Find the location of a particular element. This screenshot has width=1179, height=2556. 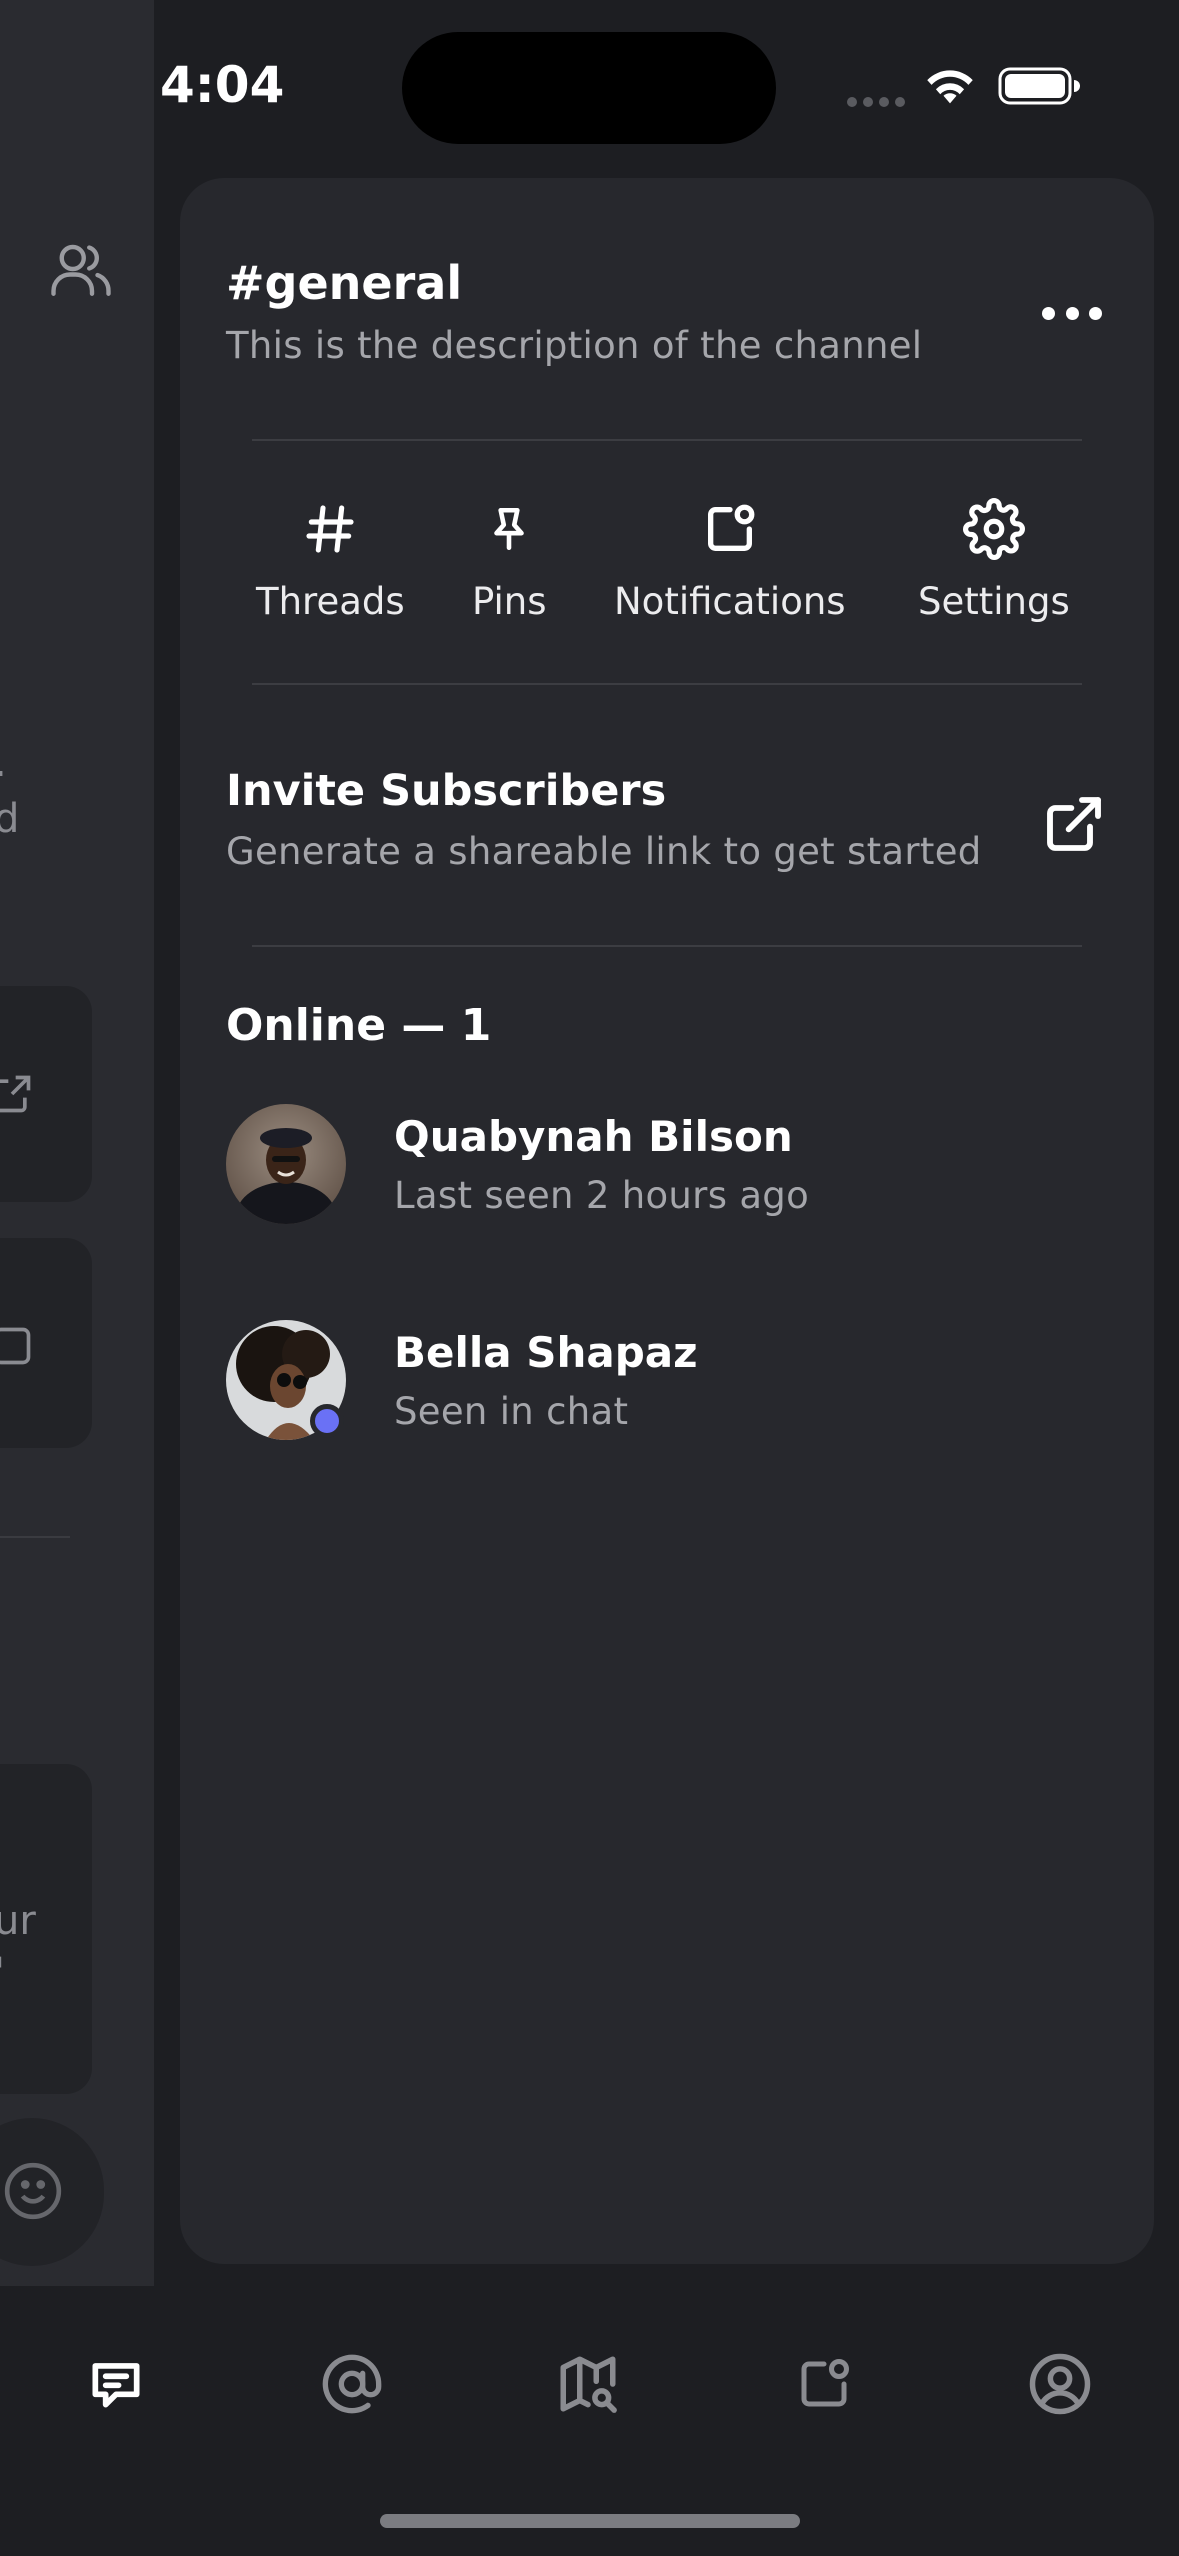

pin-icon is located at coordinates (509, 529).